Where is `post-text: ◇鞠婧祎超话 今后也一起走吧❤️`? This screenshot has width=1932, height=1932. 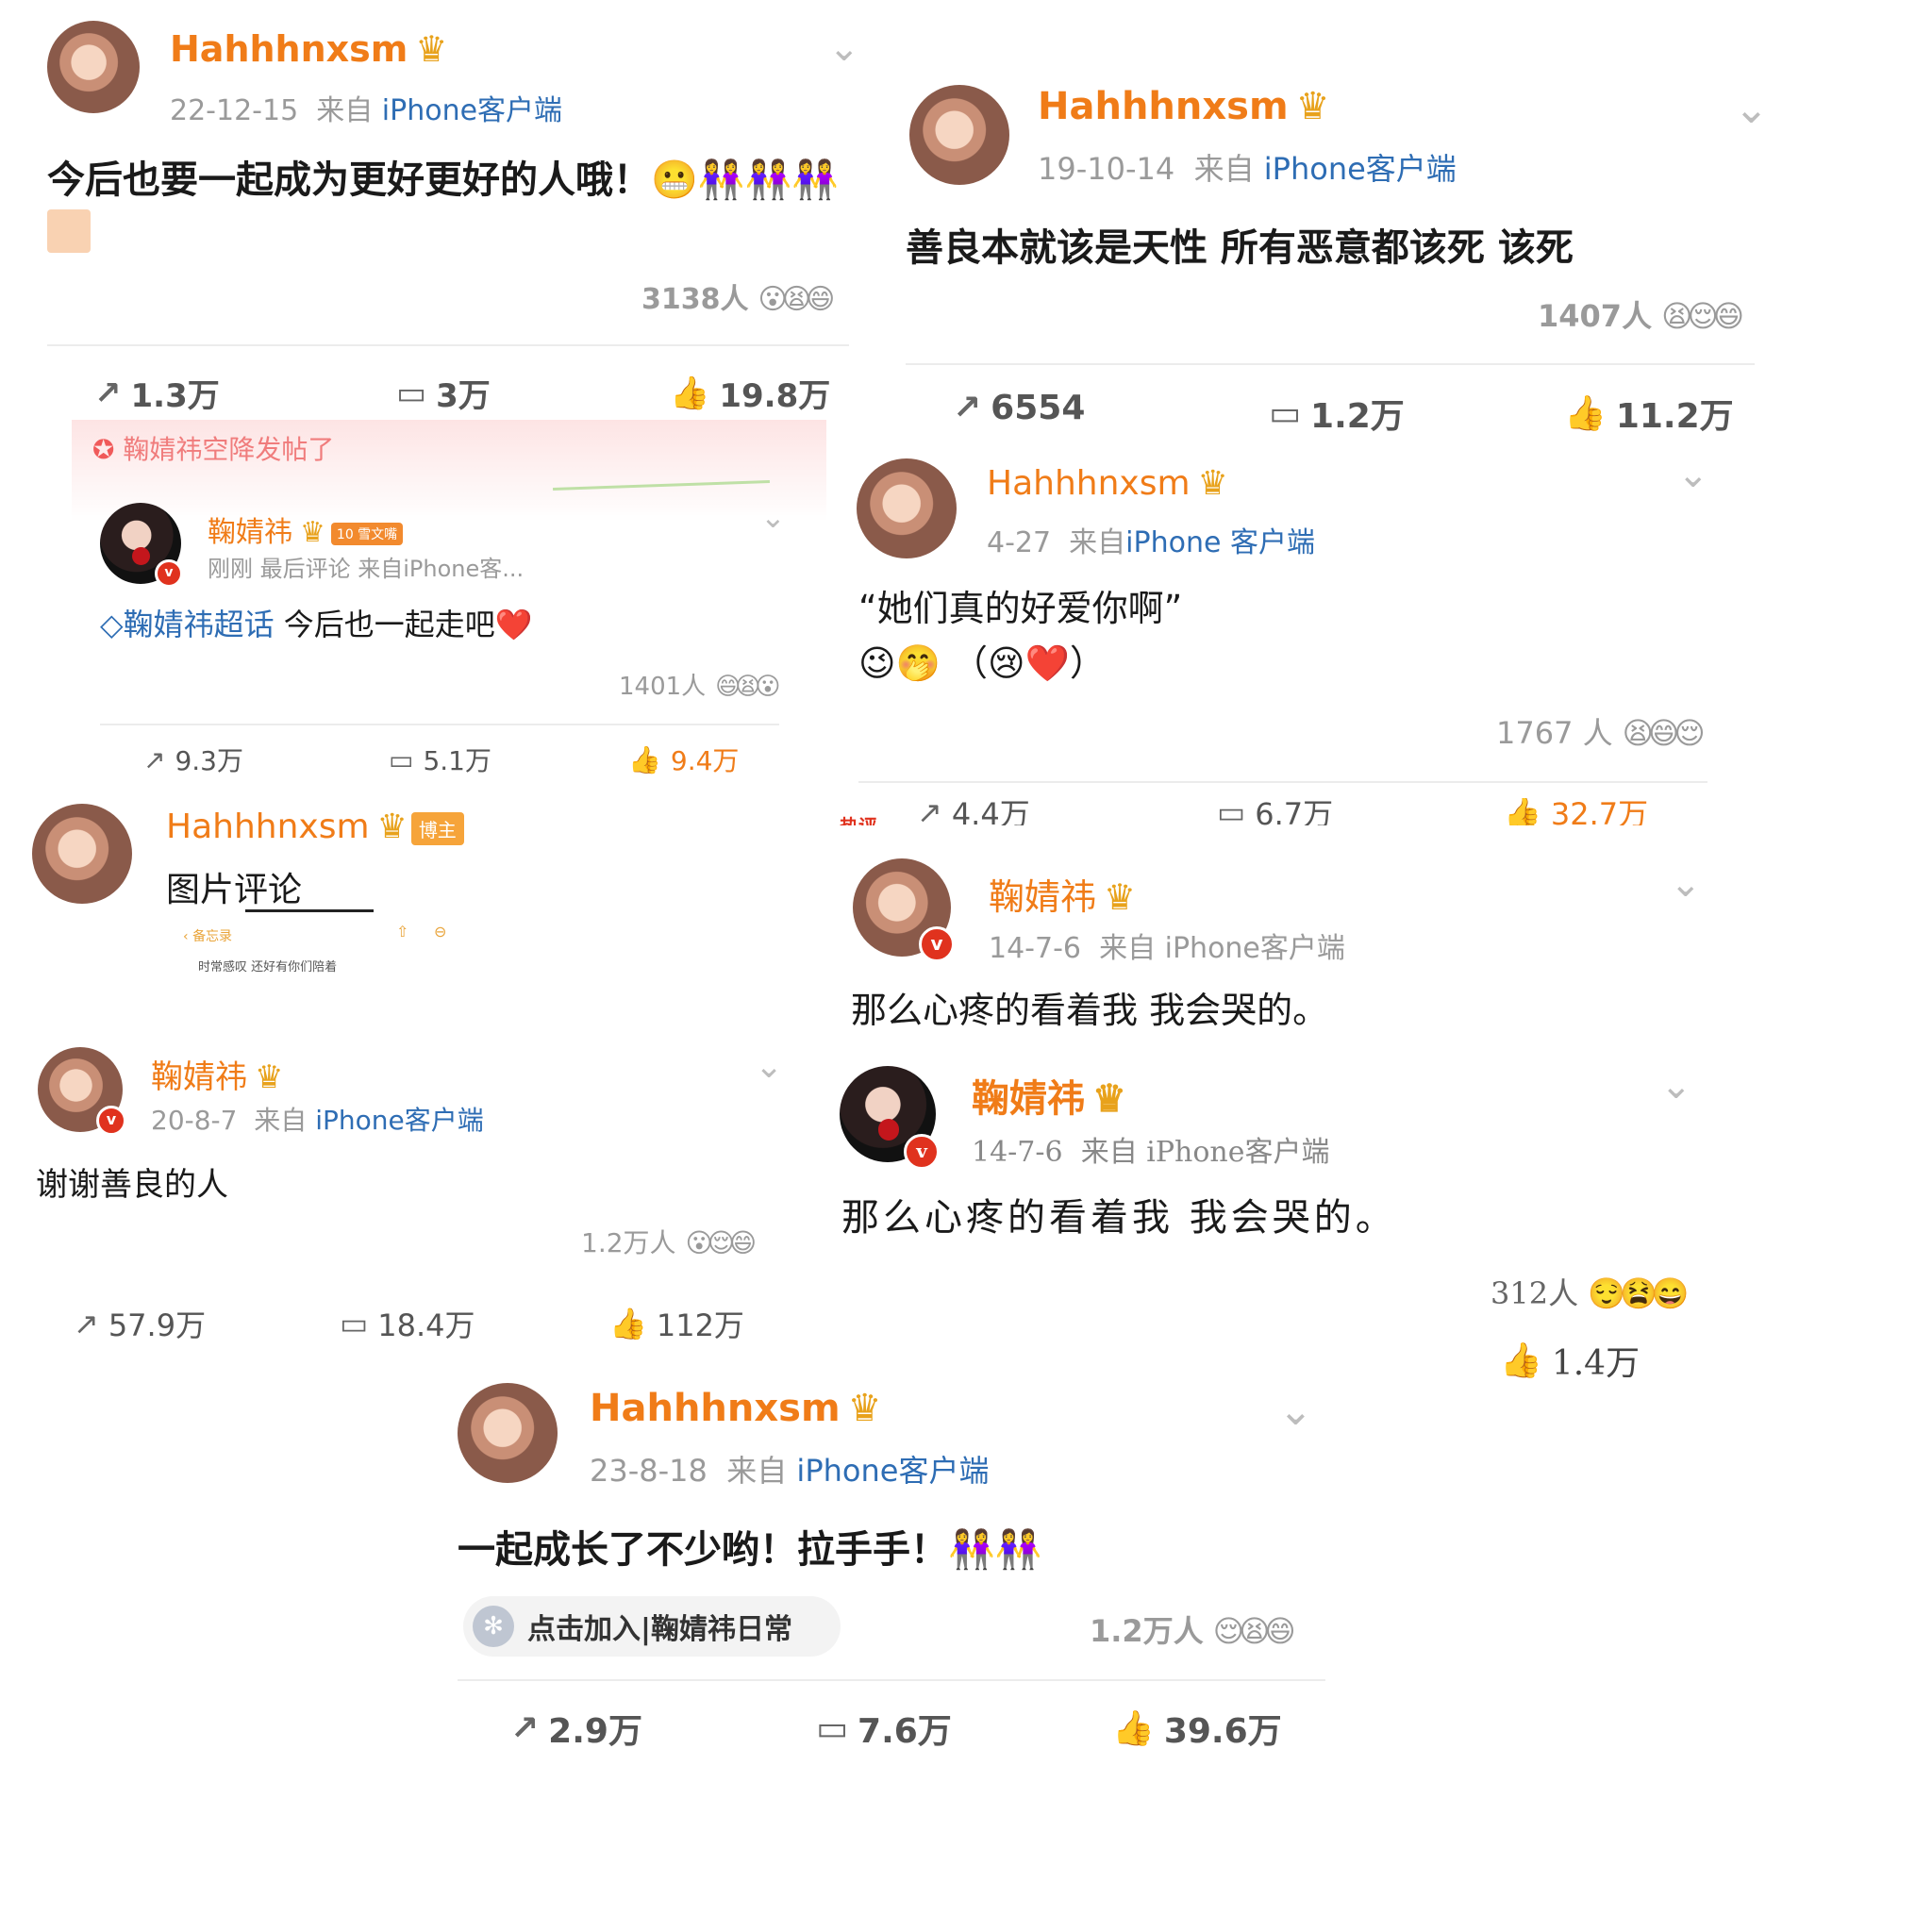 post-text: ◇鞠婧祎超话 今后也一起走吧❤️ is located at coordinates (317, 625).